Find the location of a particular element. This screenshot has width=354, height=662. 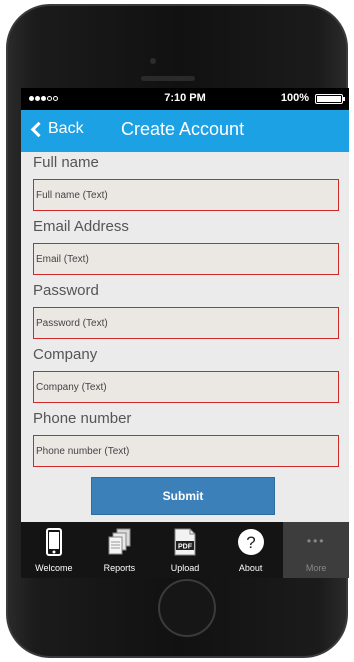

back-label: Back is located at coordinates (66, 128).